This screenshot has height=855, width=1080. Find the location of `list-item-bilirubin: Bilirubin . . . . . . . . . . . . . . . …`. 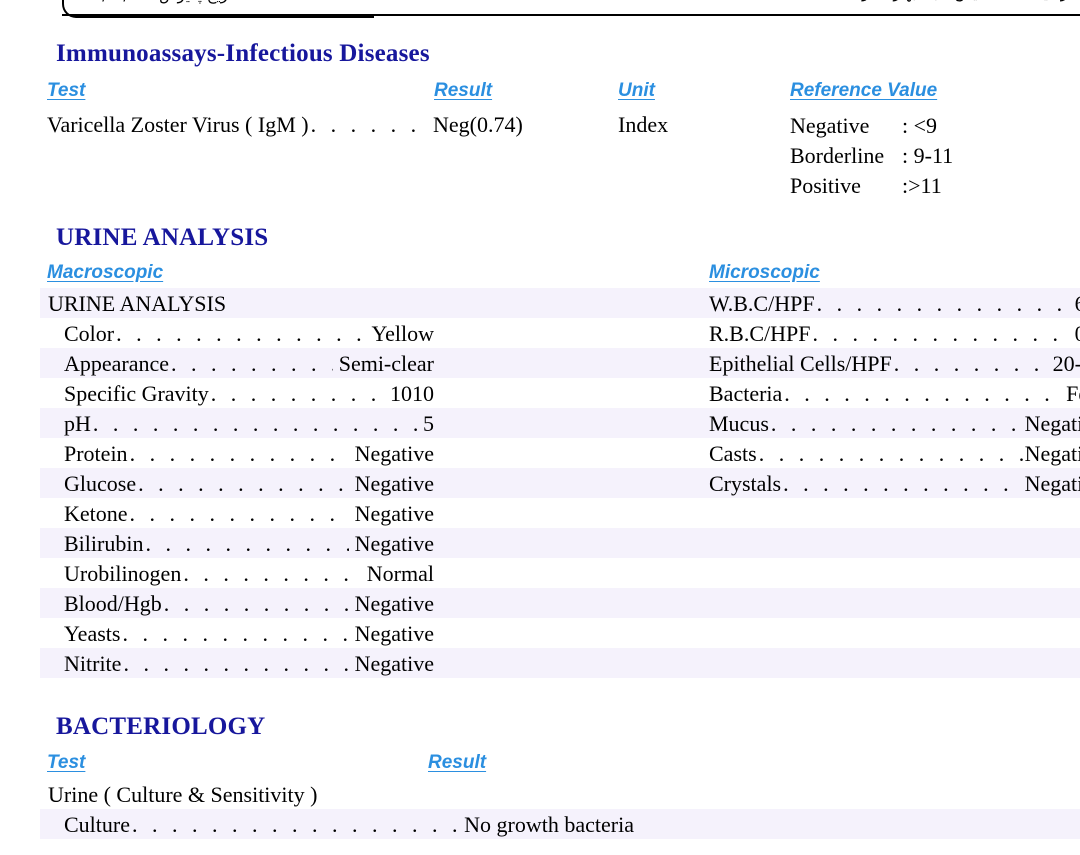

list-item-bilirubin: Bilirubin . . . . . . . . . . . . . . . … is located at coordinates (249, 544).